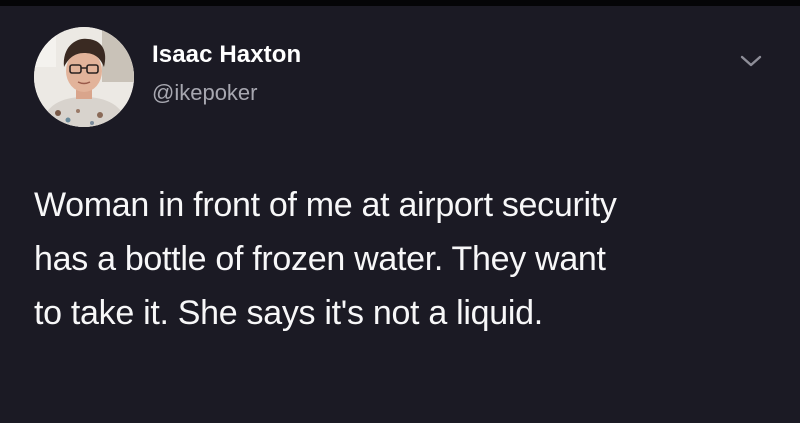 The height and width of the screenshot is (423, 800). I want to click on tweet-text-line: Woman in front of me at airport security, so click(325, 205).